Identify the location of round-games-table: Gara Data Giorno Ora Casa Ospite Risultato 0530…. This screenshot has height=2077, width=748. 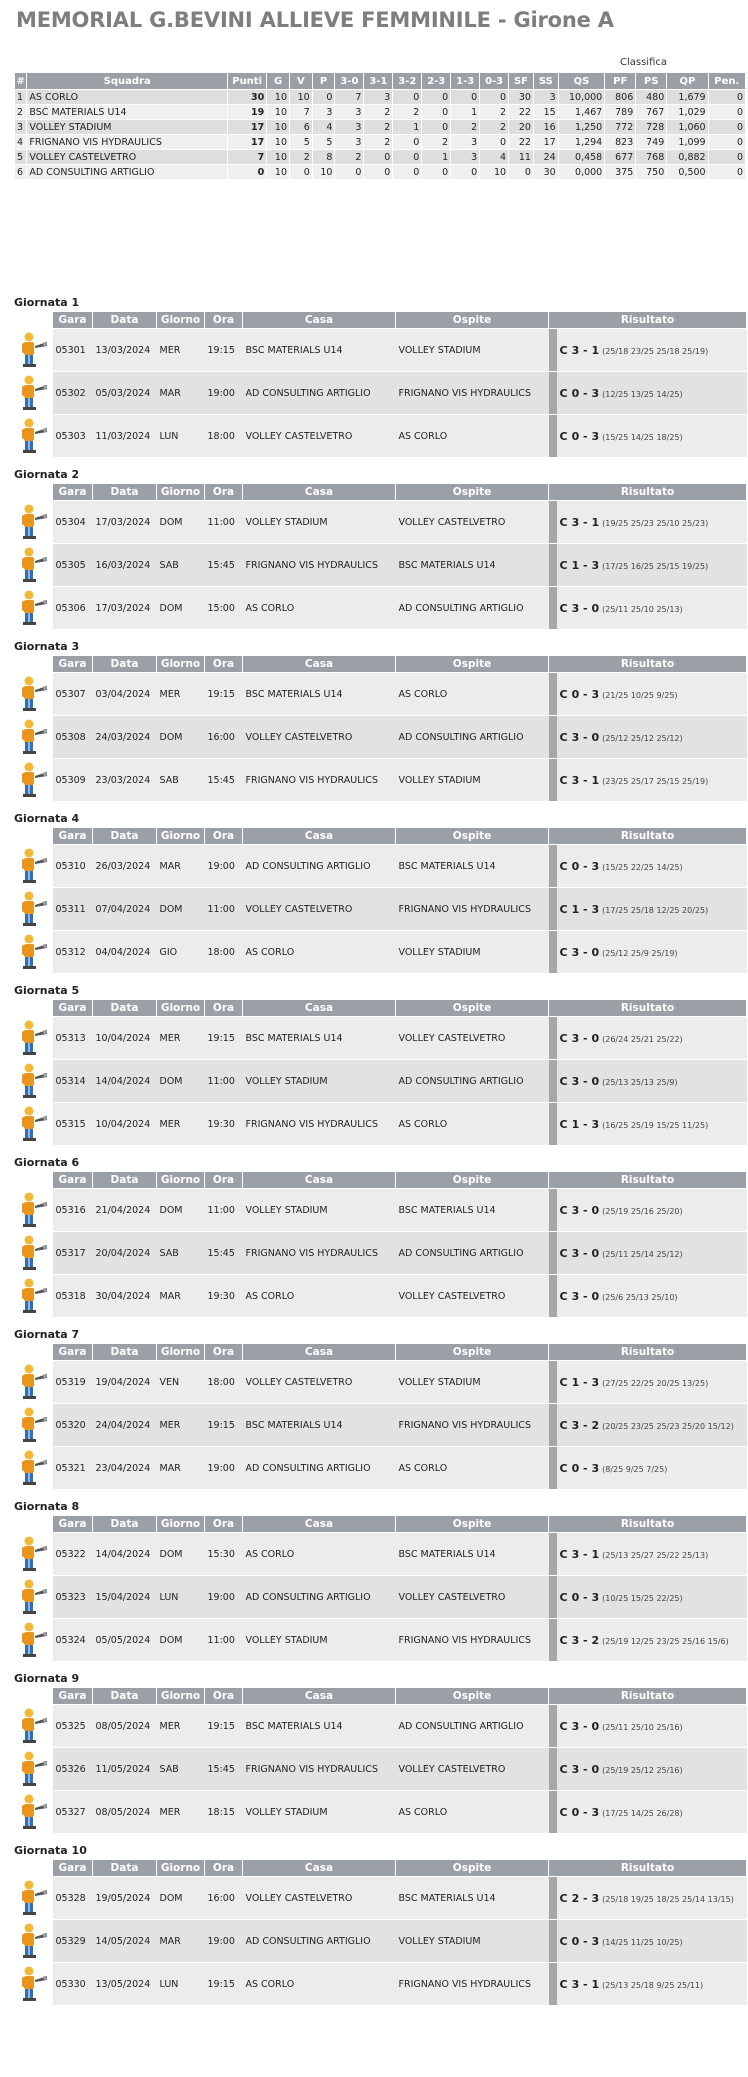
(381, 384).